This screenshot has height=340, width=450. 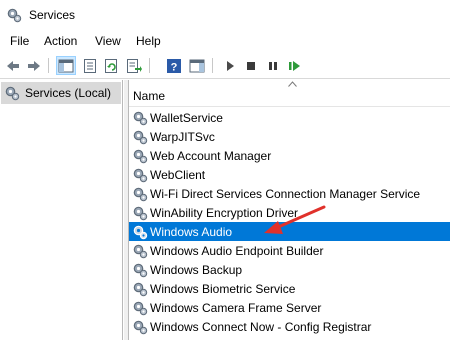 I want to click on toolbar: ?, so click(x=225, y=65).